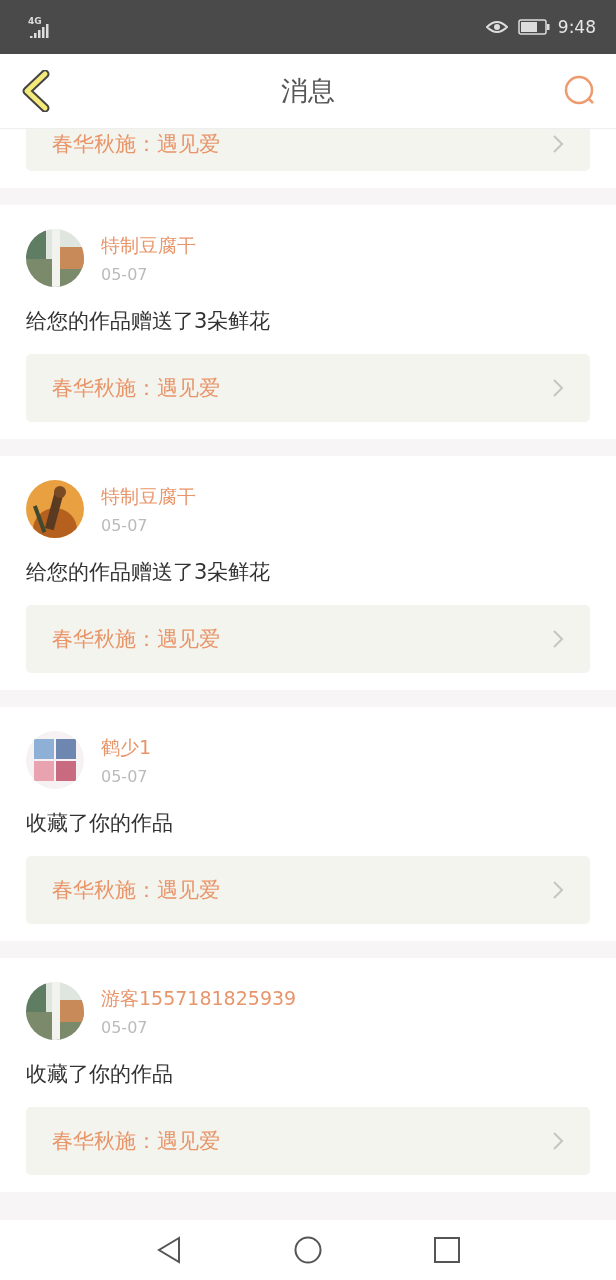 This screenshot has width=616, height=1280. Describe the element at coordinates (576, 27) in the screenshot. I see `clock-time: 9:48` at that location.